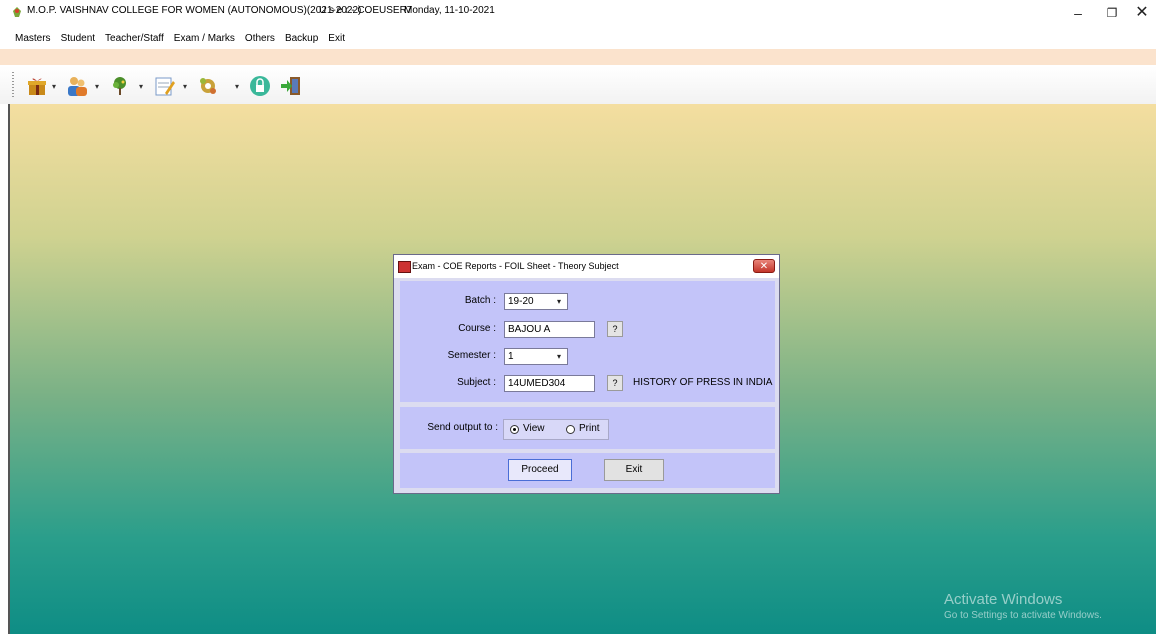  I want to click on semester-label: Semester :, so click(471, 355).